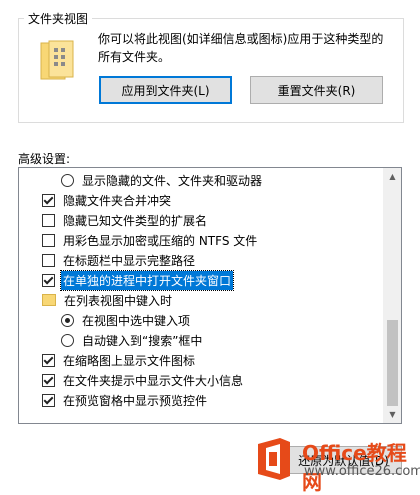 This screenshot has height=495, width=420. Describe the element at coordinates (147, 280) in the screenshot. I see `settings-item-label: 在单独的进程中打开文件夹窗口` at that location.